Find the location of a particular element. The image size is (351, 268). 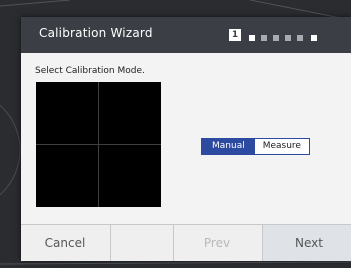

dialog-title: Calibration Wizard is located at coordinates (96, 33).